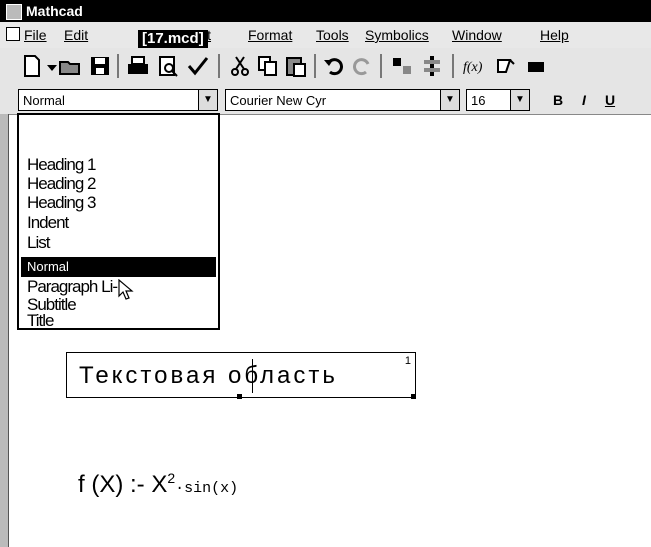 The width and height of the screenshot is (651, 547). I want to click on style-select-value: Normal, so click(44, 100).